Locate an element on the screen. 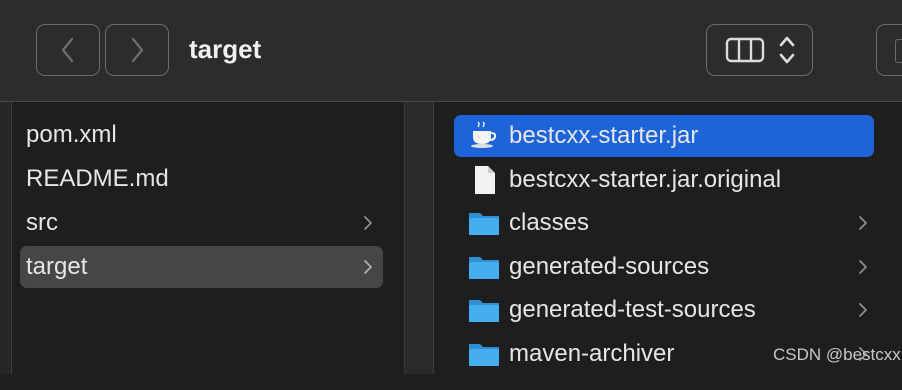 Image resolution: width=902 pixels, height=390 pixels. view-options-button is located at coordinates (759, 50).